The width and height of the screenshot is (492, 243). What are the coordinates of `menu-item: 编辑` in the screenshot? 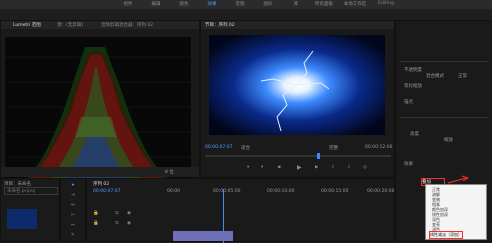 It's located at (156, 4).